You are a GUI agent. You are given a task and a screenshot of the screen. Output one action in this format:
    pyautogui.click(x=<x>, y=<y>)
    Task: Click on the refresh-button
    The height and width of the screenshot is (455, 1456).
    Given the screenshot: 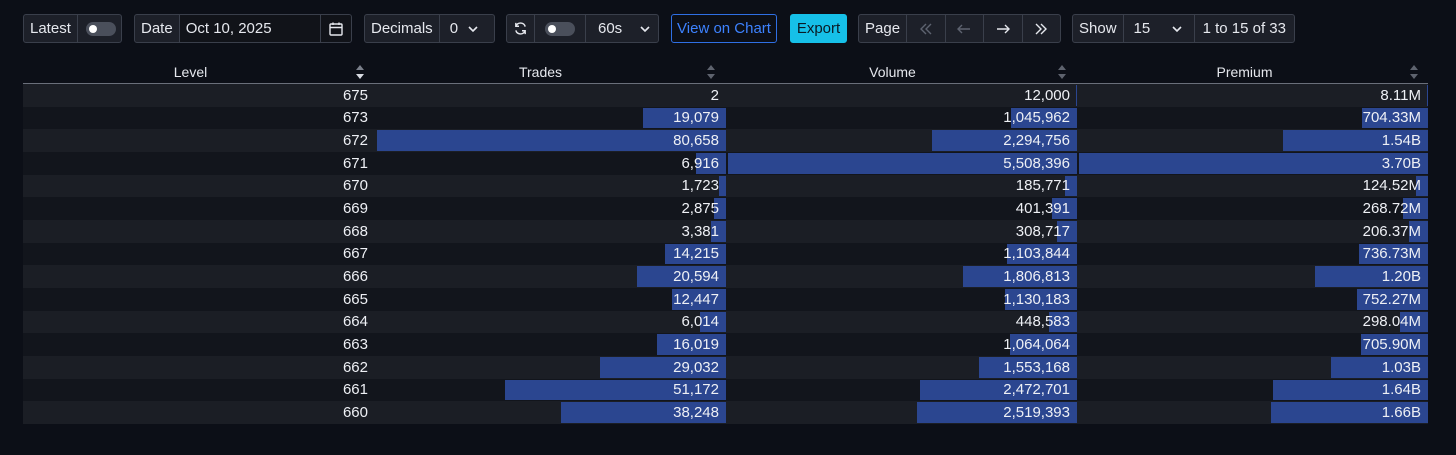 What is the action you would take?
    pyautogui.click(x=520, y=28)
    